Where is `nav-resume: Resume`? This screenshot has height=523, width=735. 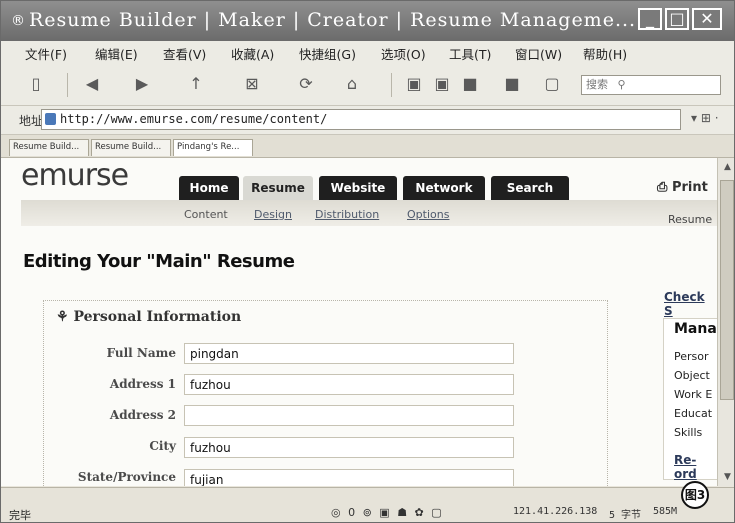
nav-resume: Resume is located at coordinates (278, 188).